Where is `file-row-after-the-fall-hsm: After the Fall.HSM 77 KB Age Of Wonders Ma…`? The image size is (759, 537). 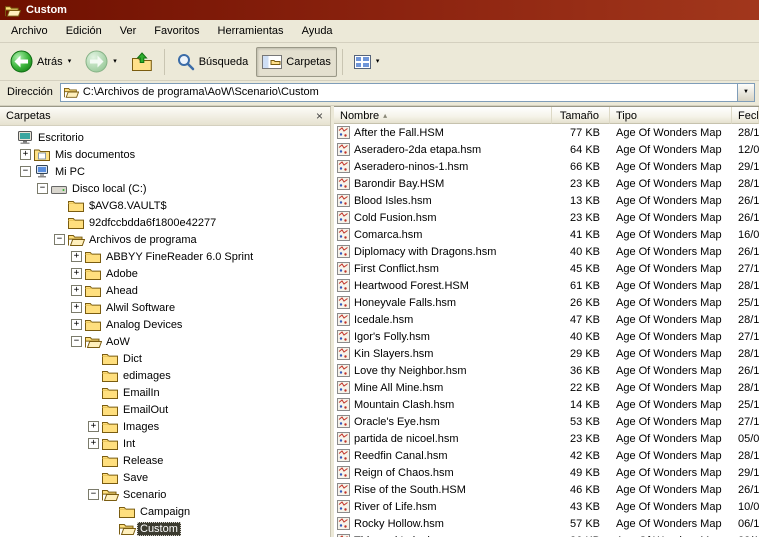
file-row-after-the-fall-hsm: After the Fall.HSM 77 KB Age Of Wonders Ma… is located at coordinates (546, 132).